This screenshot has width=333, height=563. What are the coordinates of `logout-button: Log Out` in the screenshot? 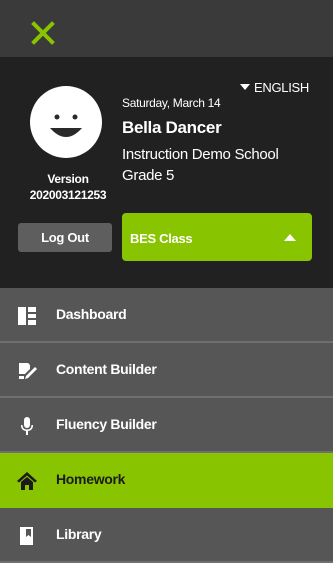 It's located at (65, 237).